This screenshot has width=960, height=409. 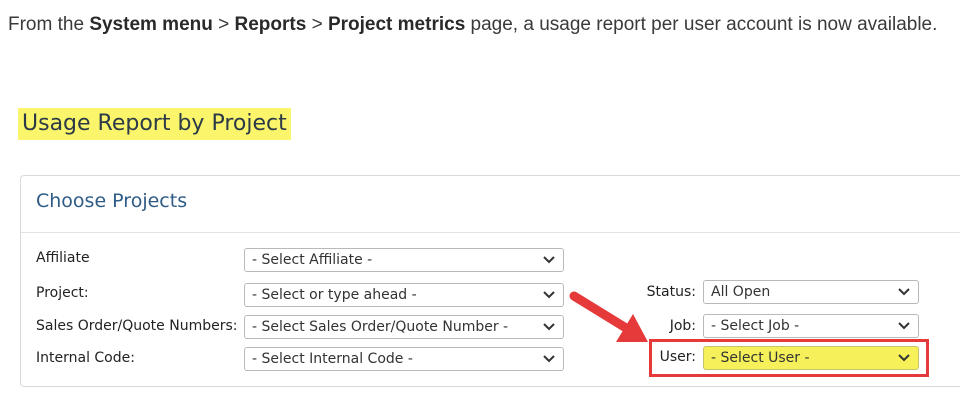 I want to click on page-title: Usage Report by Project, so click(x=154, y=124).